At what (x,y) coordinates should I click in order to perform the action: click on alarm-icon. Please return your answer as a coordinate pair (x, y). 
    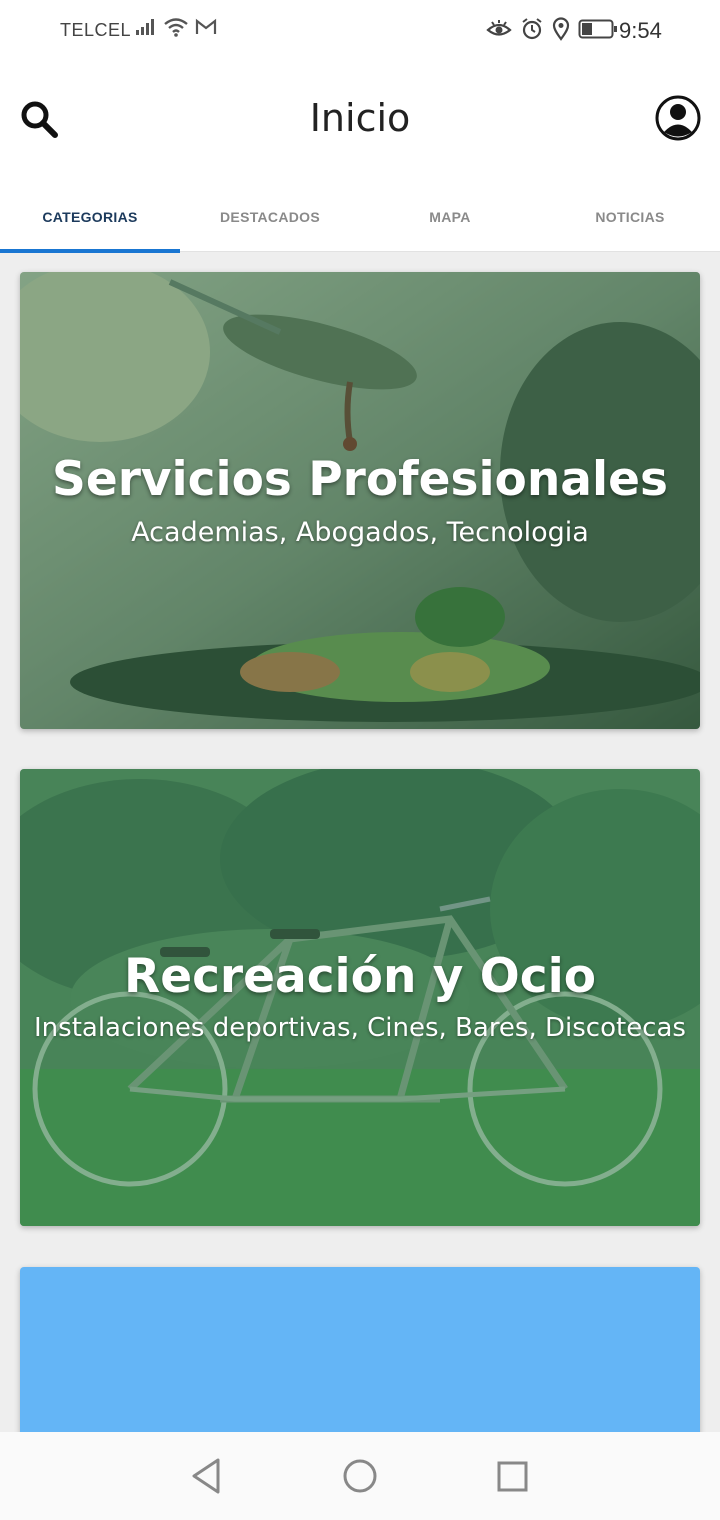
    Looking at the image, I should click on (532, 31).